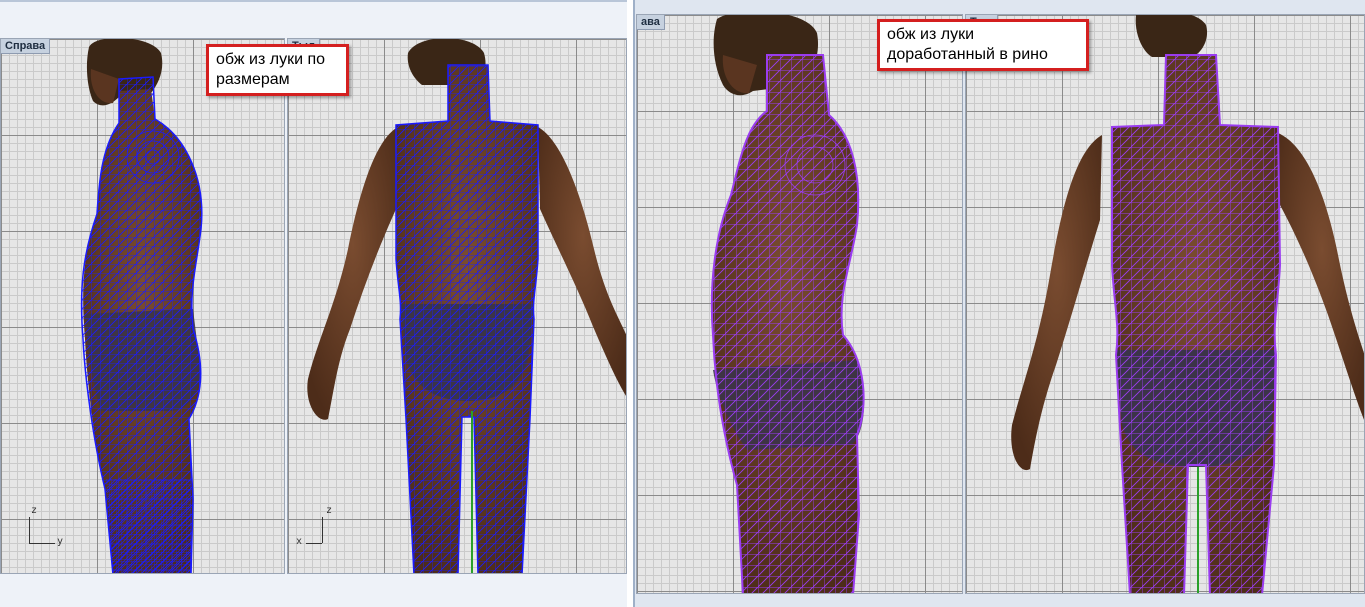  What do you see at coordinates (967, 54) in the screenshot?
I see `callout-right-line-2: доработанный в рино` at bounding box center [967, 54].